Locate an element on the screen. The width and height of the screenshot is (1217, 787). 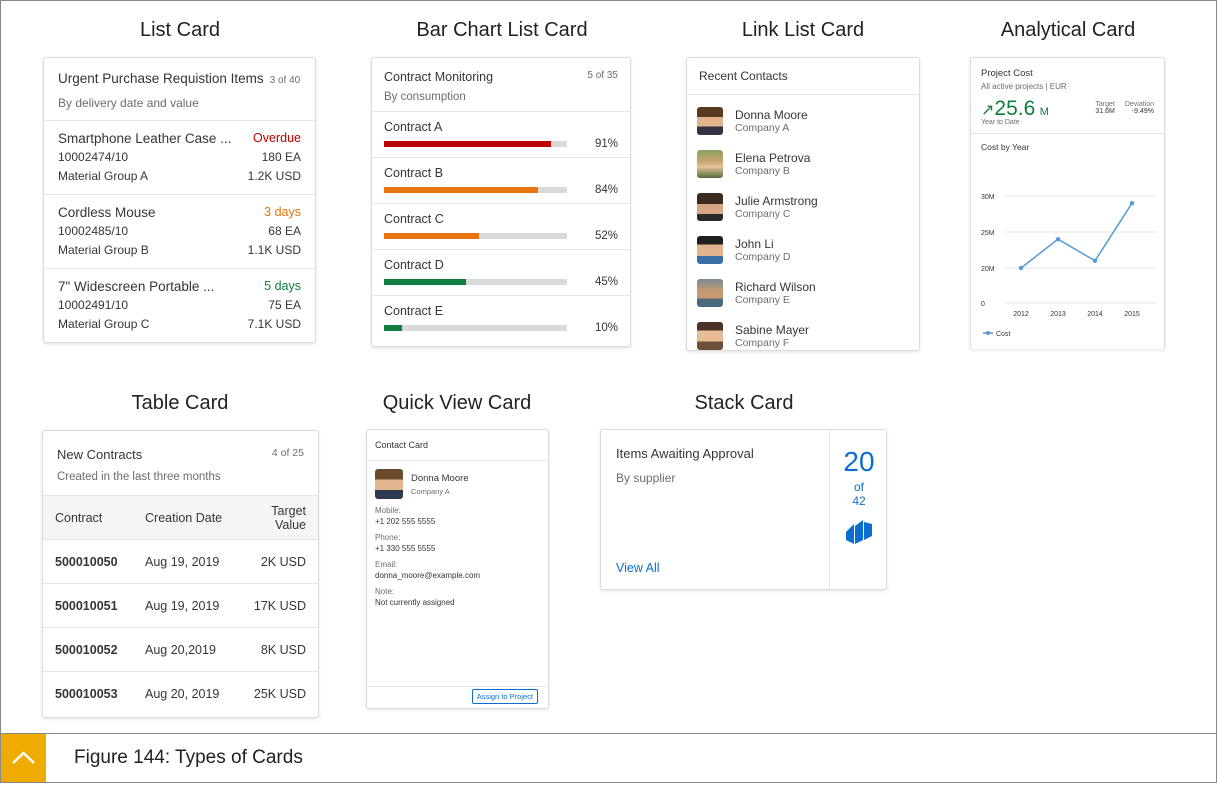
item-id: 10002474/10 is located at coordinates (93, 157).